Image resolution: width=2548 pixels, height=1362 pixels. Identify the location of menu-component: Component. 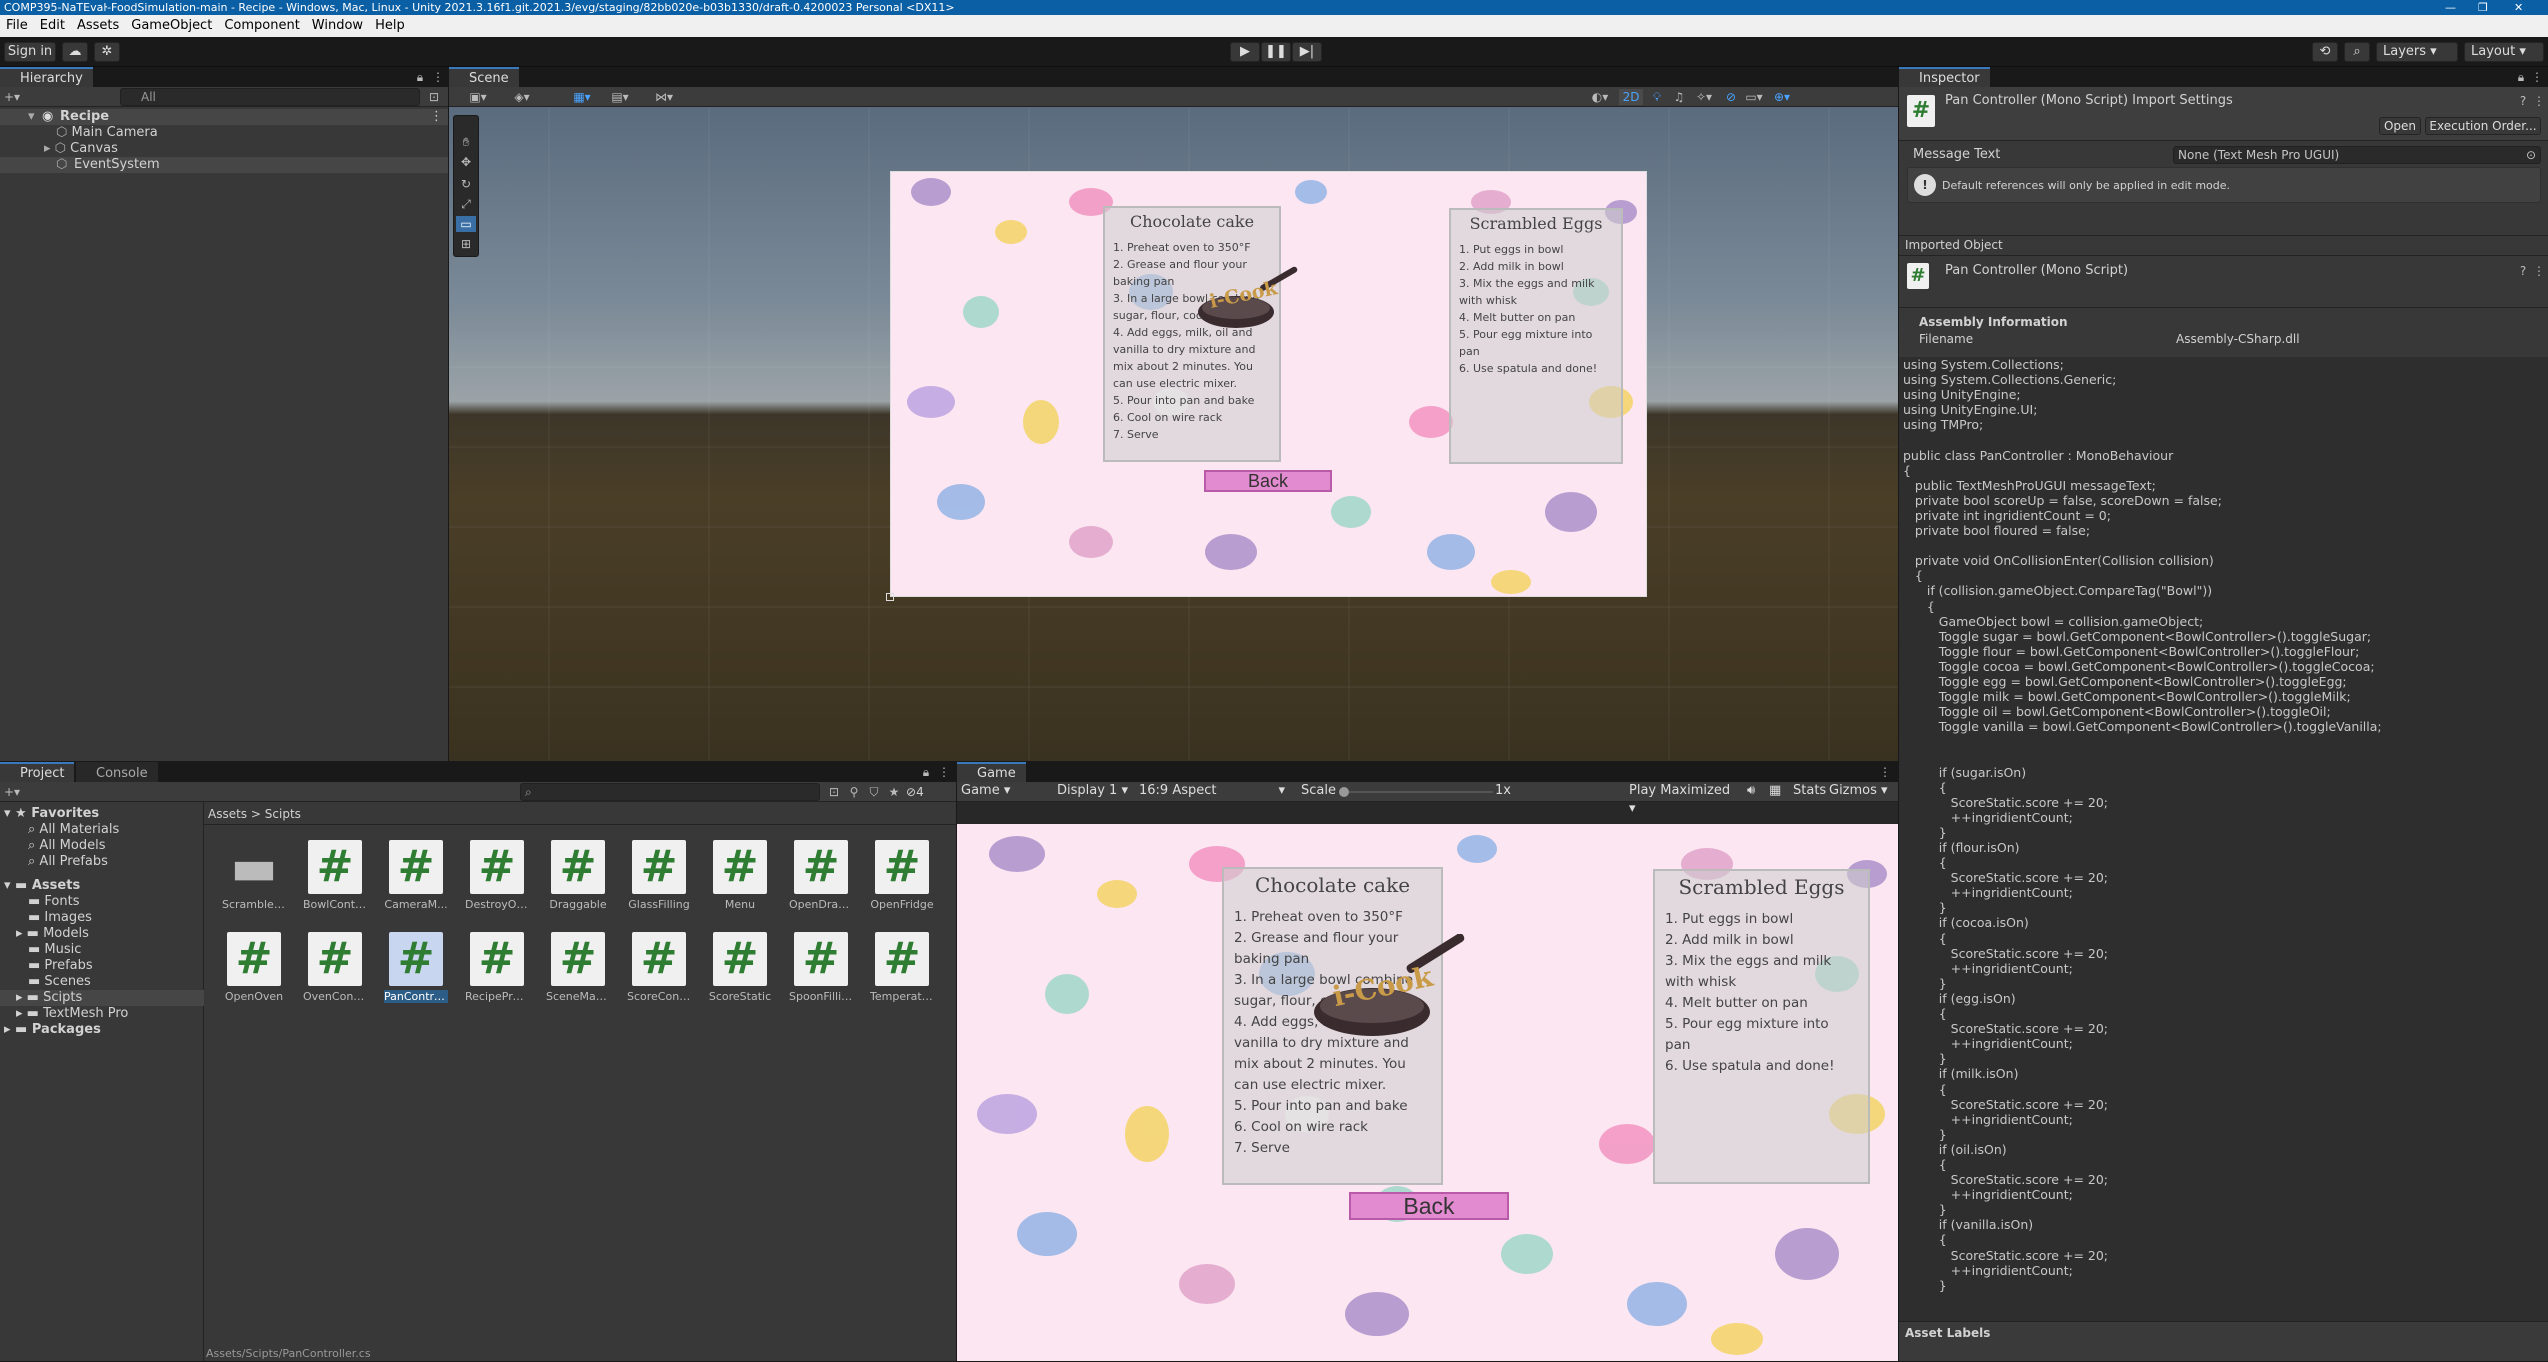
(261, 26).